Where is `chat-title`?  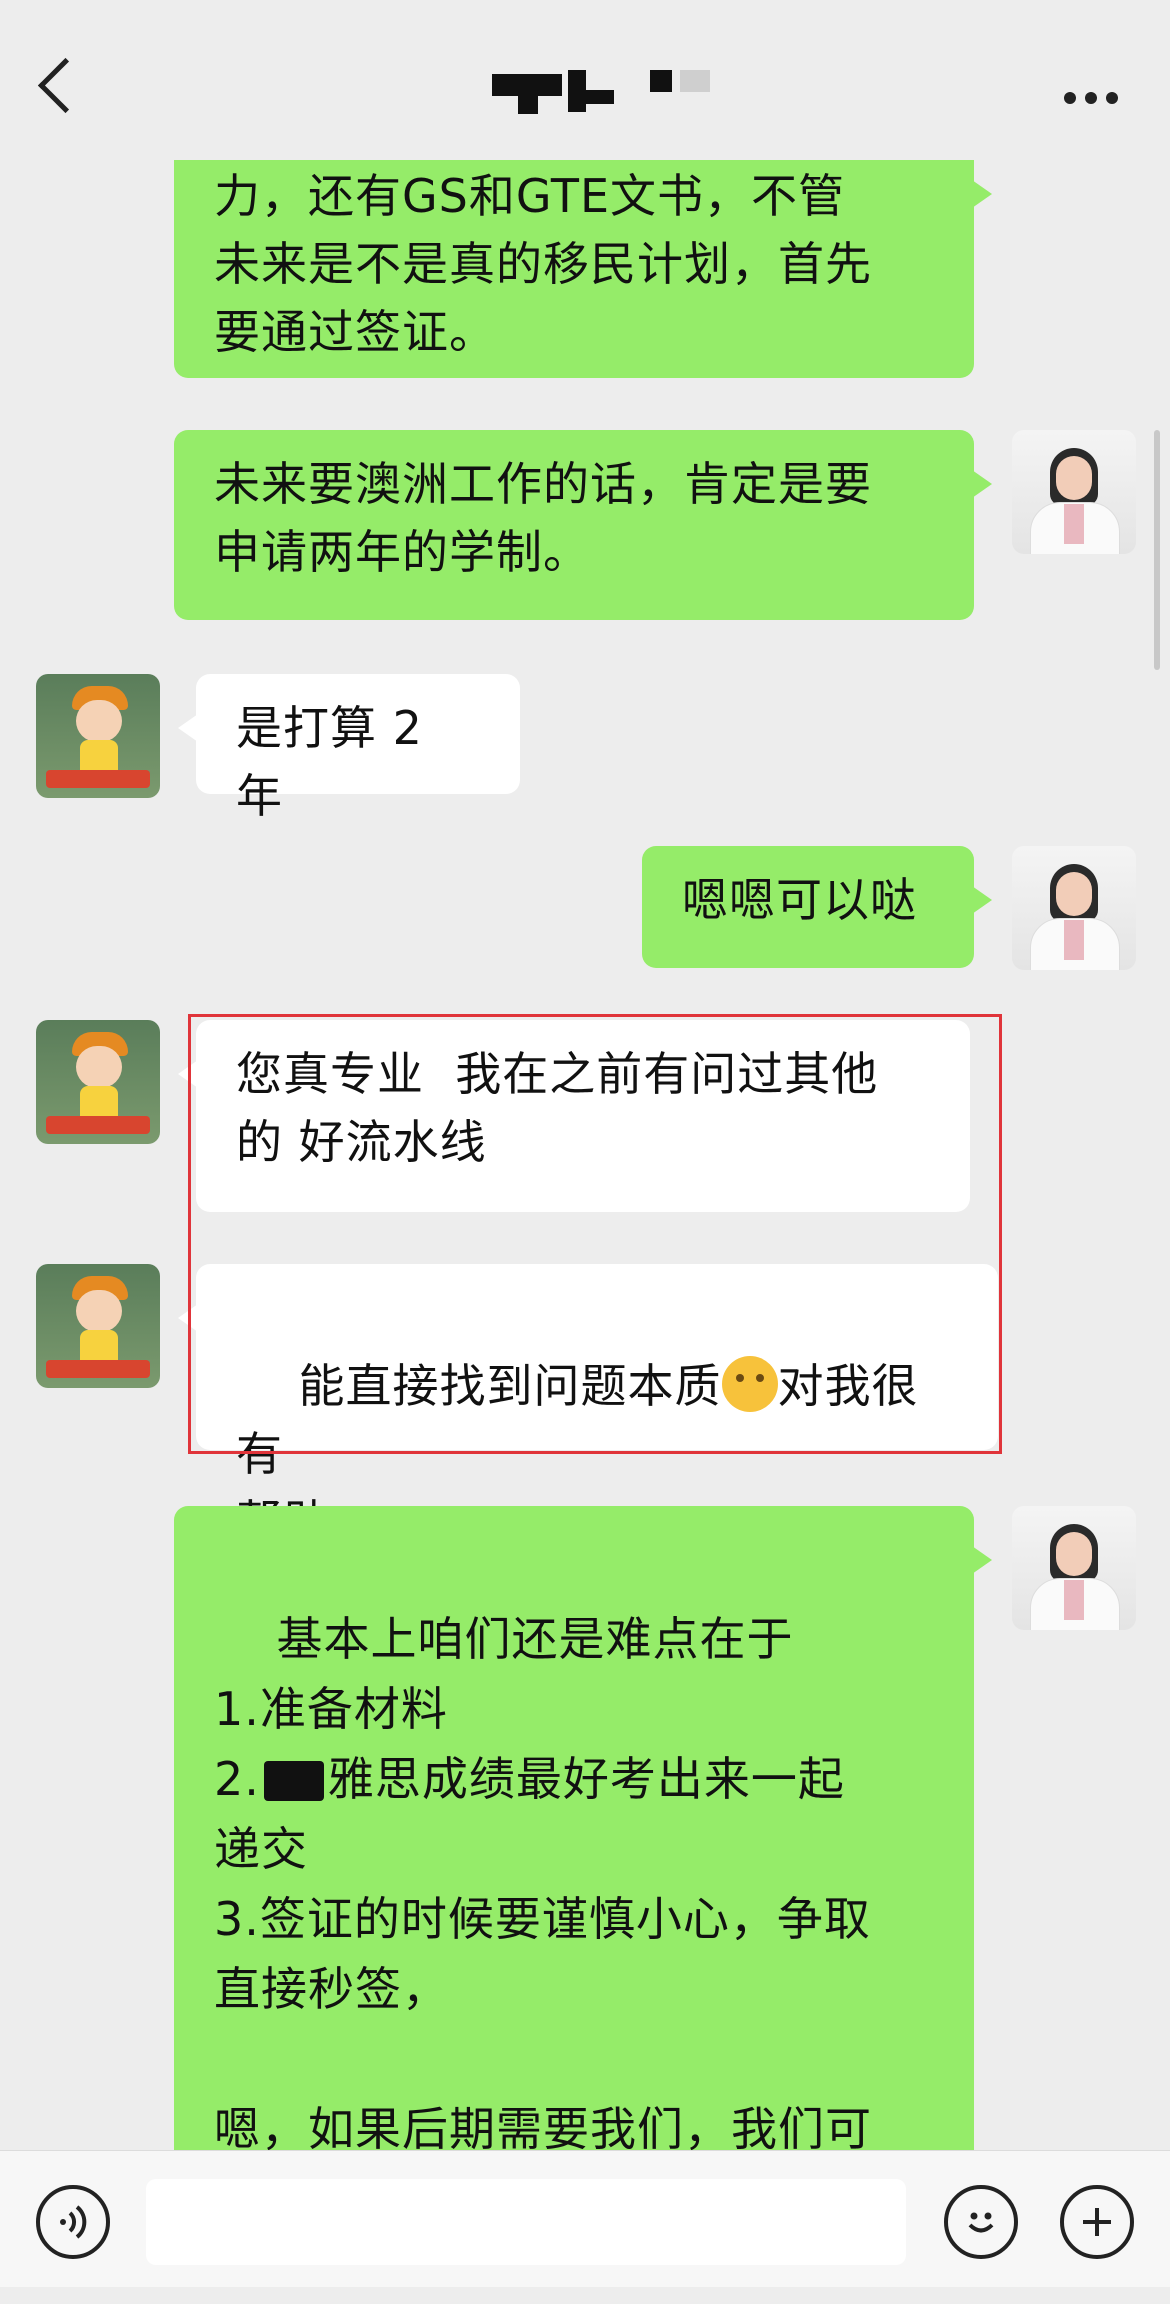 chat-title is located at coordinates (610, 91).